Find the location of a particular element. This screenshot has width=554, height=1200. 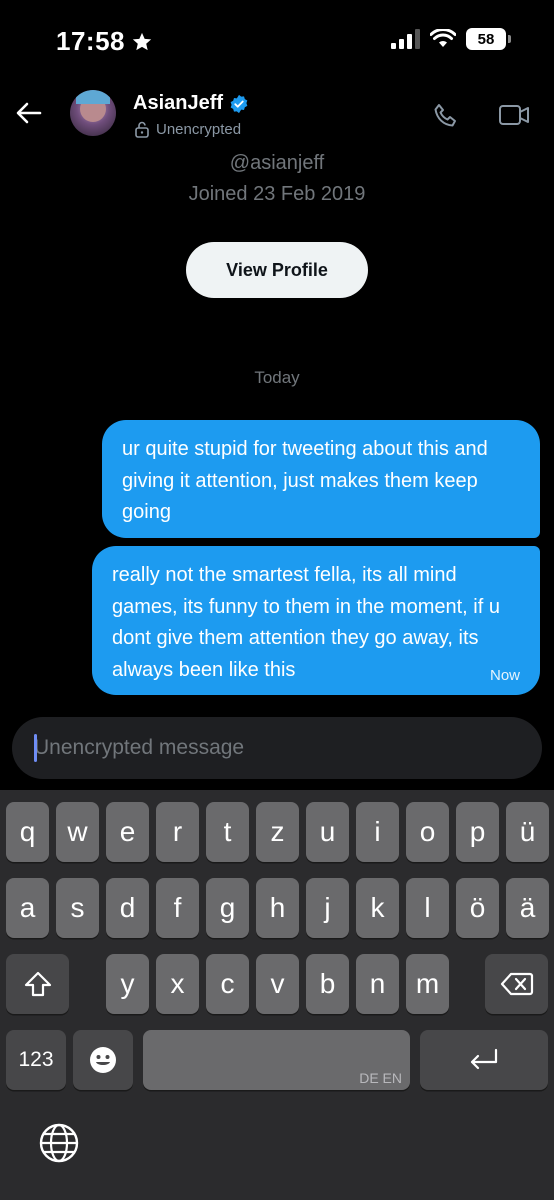

back-arrow-icon is located at coordinates (29, 113).